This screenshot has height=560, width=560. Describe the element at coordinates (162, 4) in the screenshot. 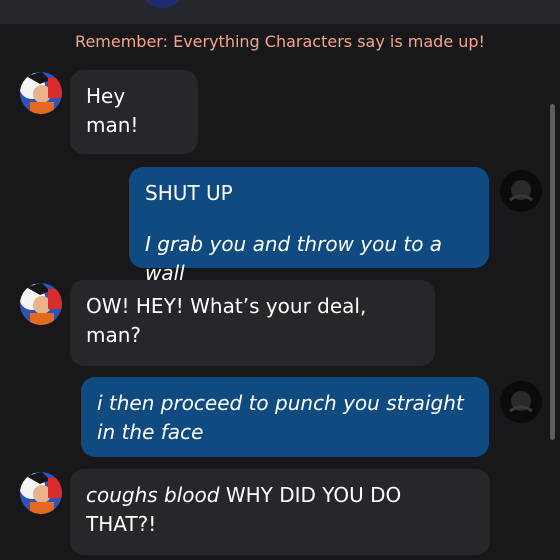

I see `header-character-avatar` at that location.